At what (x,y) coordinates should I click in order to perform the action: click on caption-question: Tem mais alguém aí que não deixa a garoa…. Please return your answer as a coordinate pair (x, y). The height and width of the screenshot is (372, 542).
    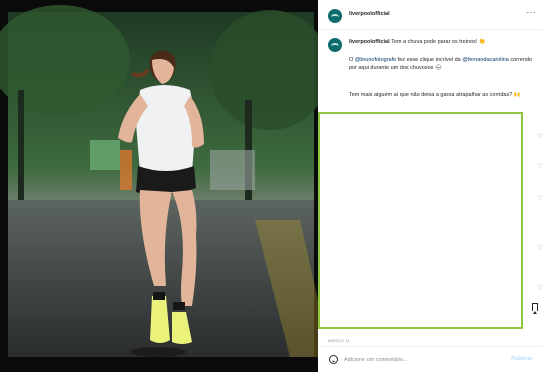
    Looking at the image, I should click on (431, 95).